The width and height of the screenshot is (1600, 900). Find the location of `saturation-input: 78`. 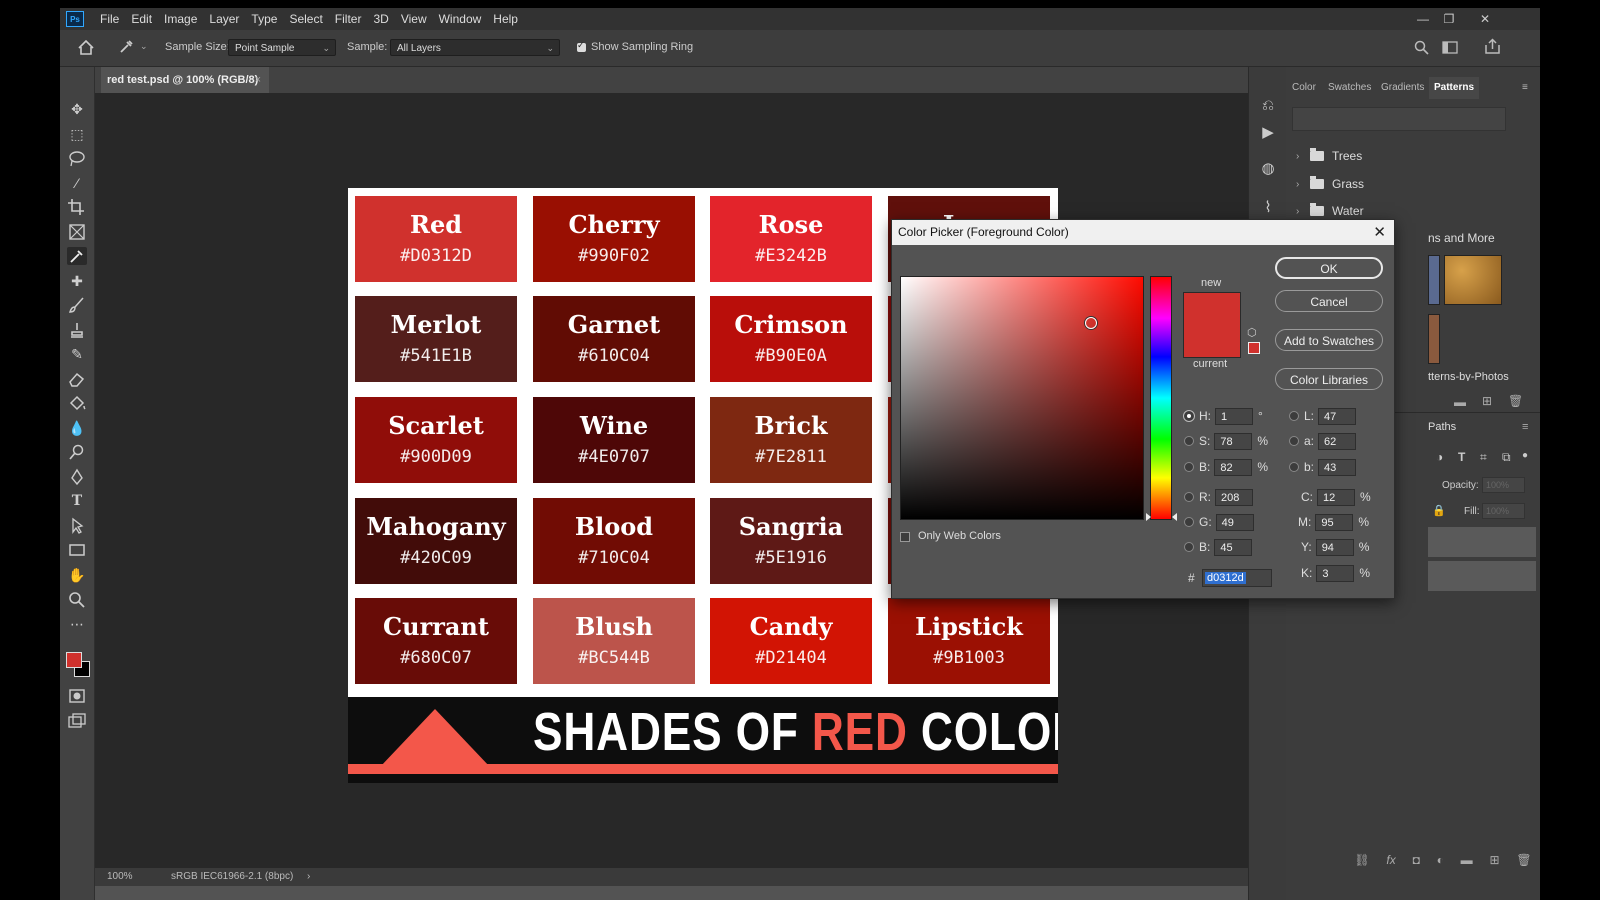

saturation-input: 78 is located at coordinates (1233, 441).